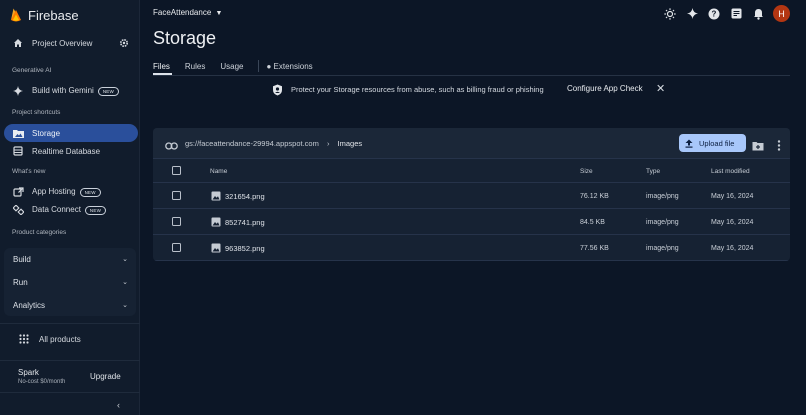 This screenshot has height=415, width=806. Describe the element at coordinates (124, 43) in the screenshot. I see `gear-icon` at that location.